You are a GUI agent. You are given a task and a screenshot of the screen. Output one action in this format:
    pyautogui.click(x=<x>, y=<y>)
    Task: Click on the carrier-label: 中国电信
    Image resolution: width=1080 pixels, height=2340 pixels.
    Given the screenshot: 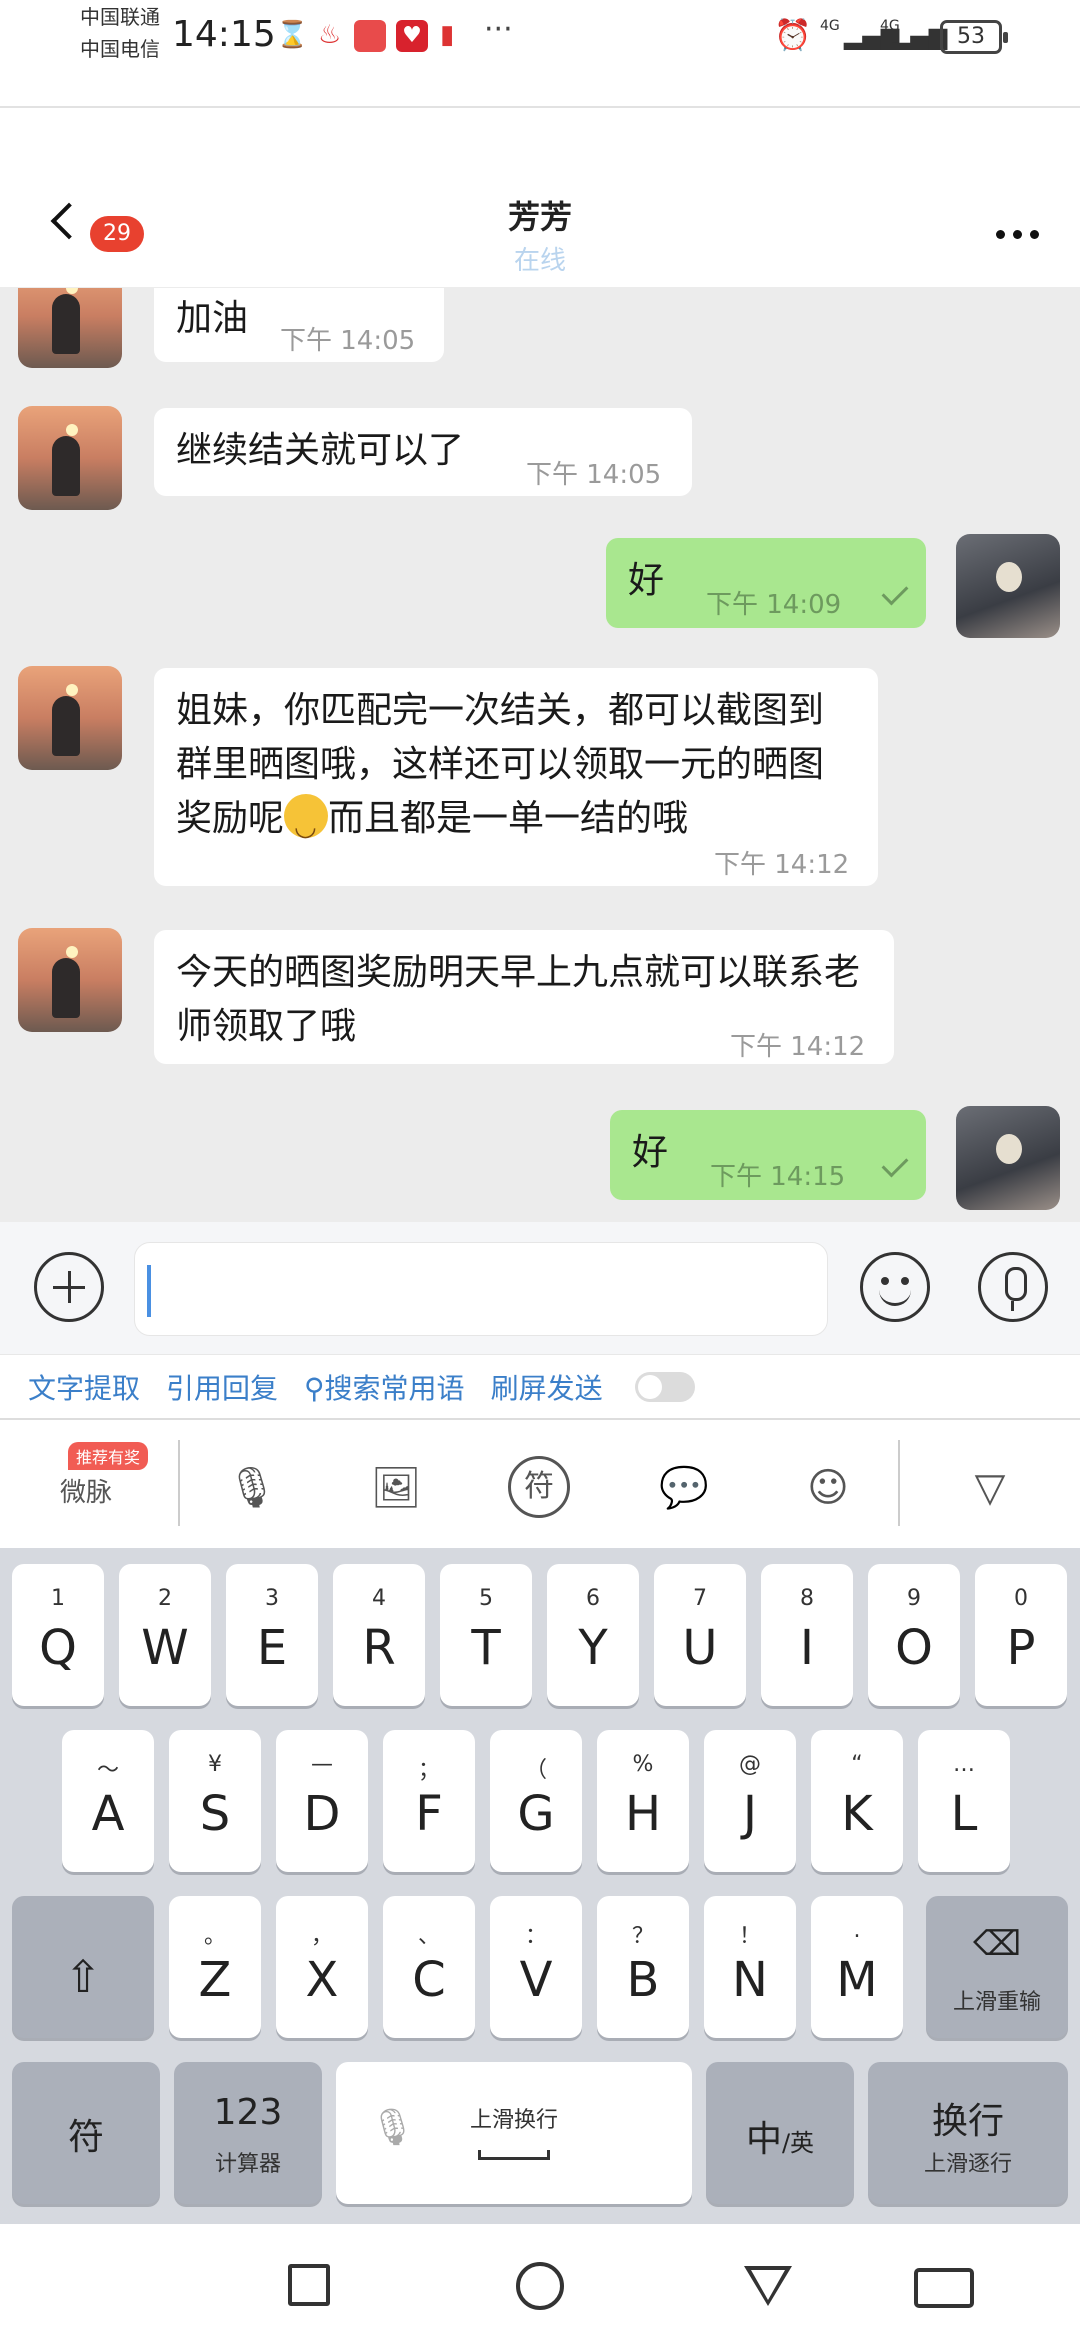 What is the action you would take?
    pyautogui.click(x=120, y=49)
    